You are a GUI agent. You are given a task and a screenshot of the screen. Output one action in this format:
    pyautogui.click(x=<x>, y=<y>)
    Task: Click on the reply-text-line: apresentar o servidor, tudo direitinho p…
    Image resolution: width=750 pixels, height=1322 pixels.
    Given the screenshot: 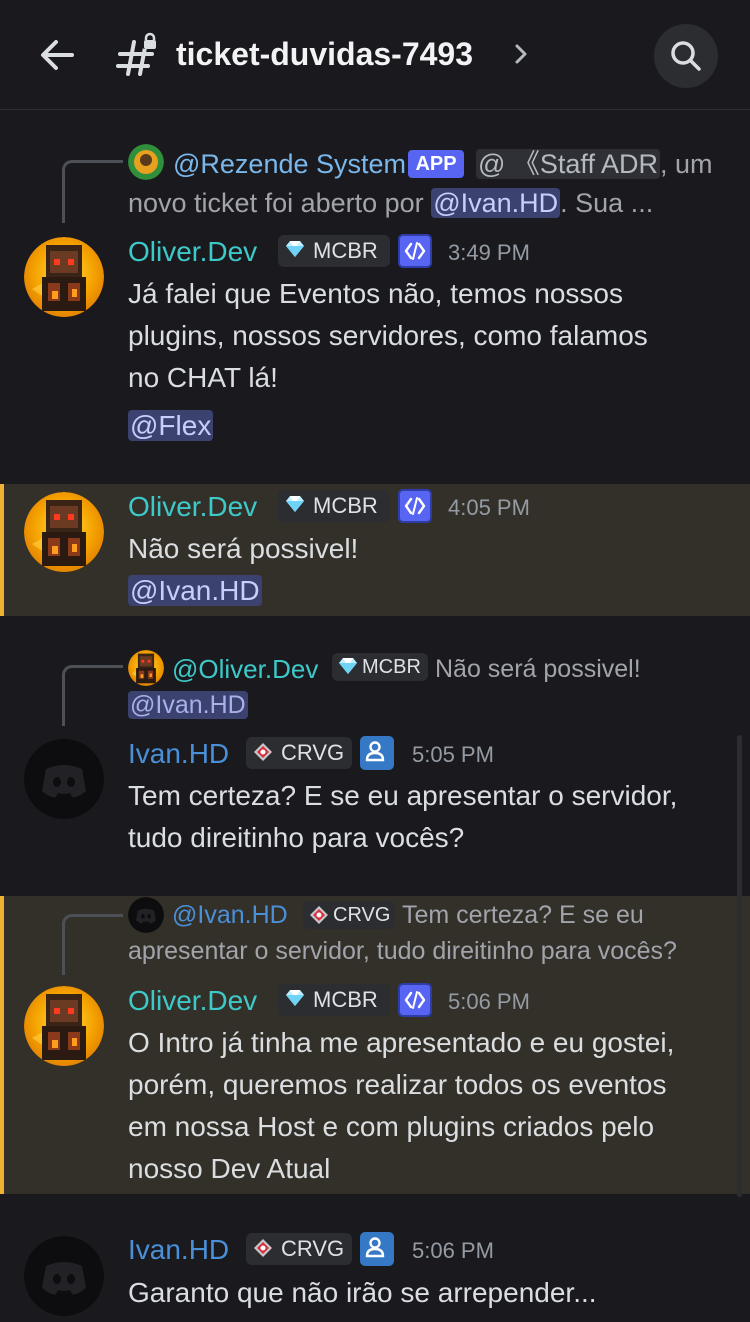 What is the action you would take?
    pyautogui.click(x=402, y=951)
    